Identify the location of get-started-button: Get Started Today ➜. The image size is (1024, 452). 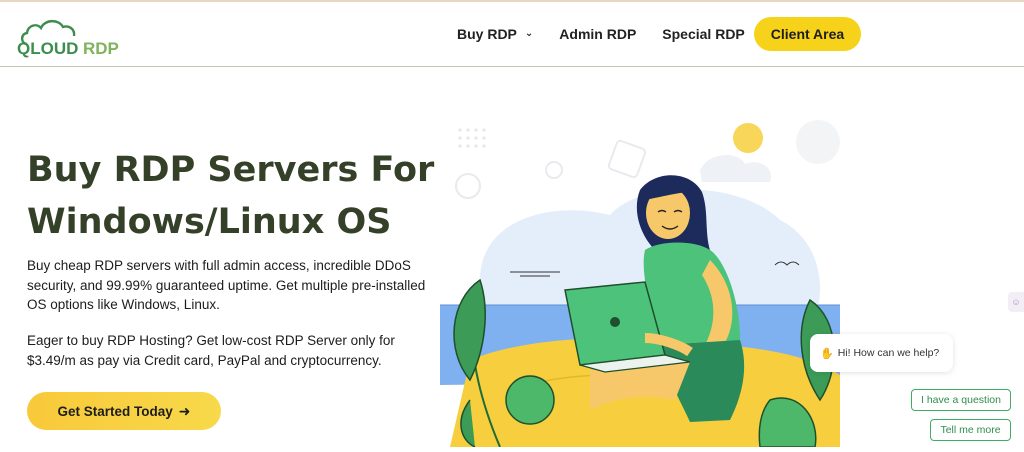
(124, 411).